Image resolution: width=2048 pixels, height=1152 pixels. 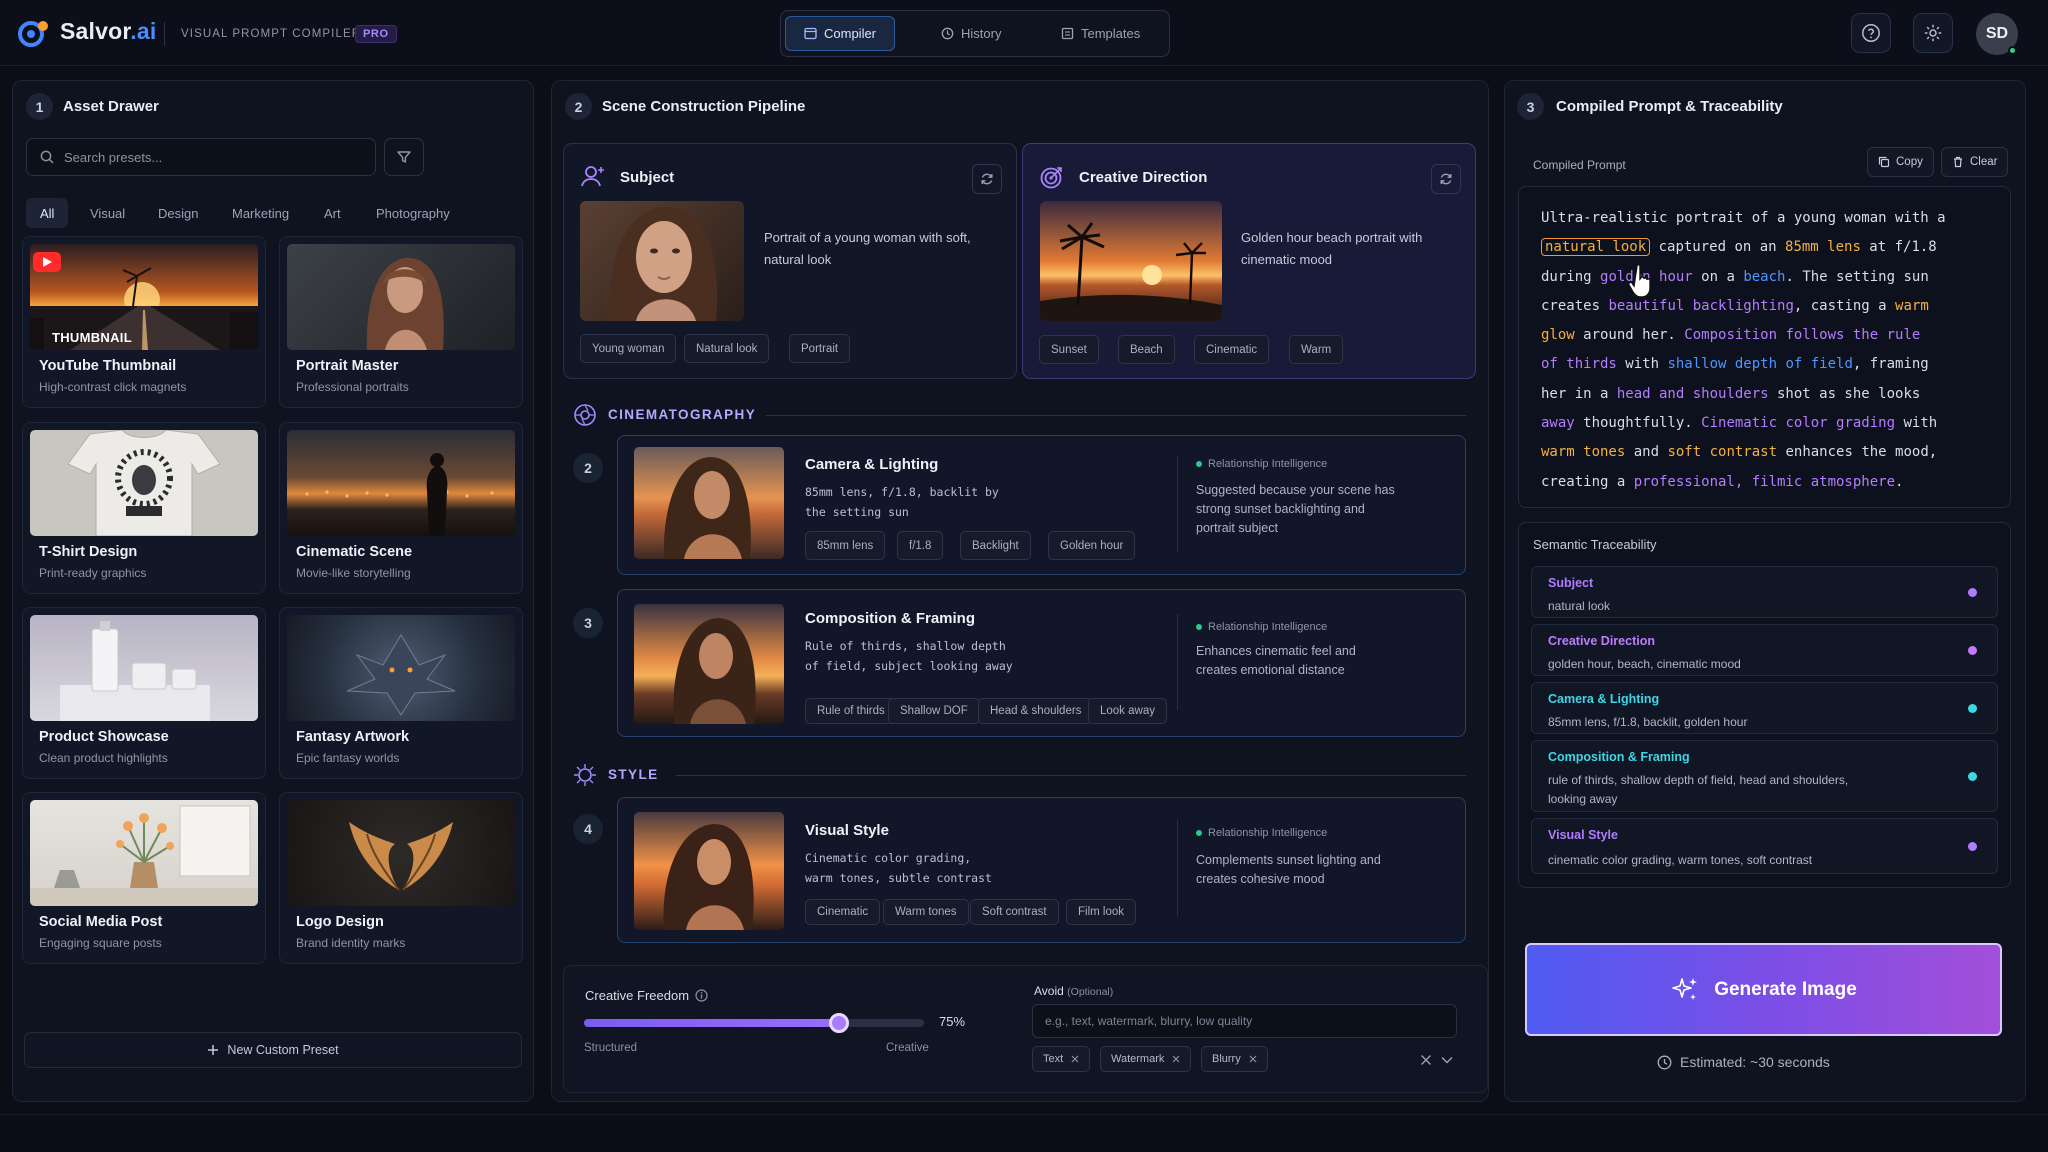 I want to click on category-tab-all: All, so click(x=47, y=213).